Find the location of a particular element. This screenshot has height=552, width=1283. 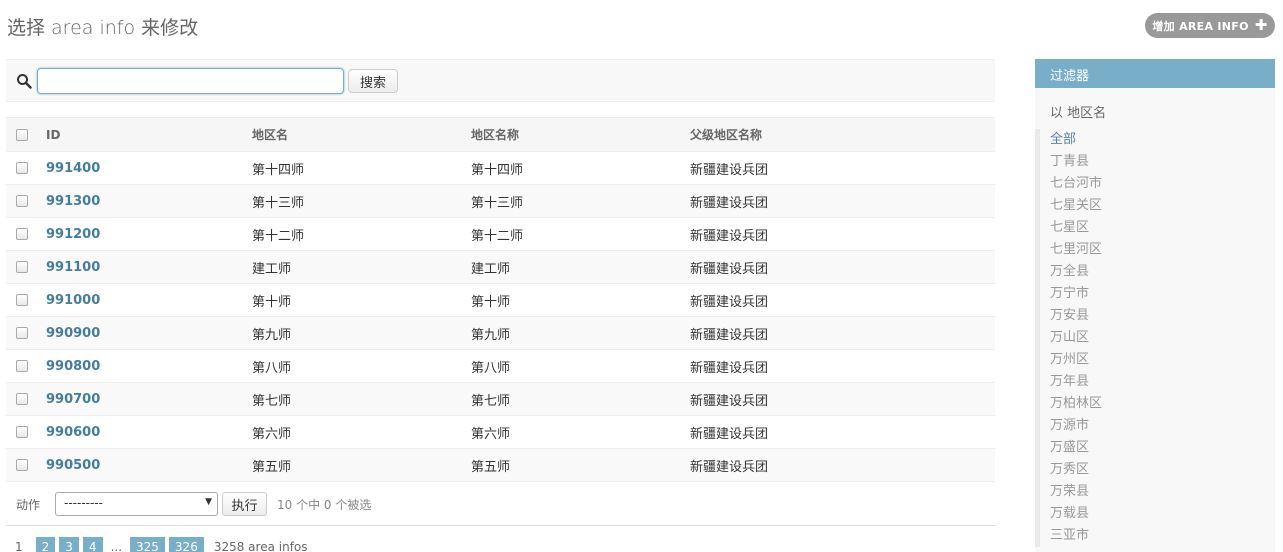

table-row: 991300 第十三师 第十三师 新疆建设兵团 is located at coordinates (500, 201).